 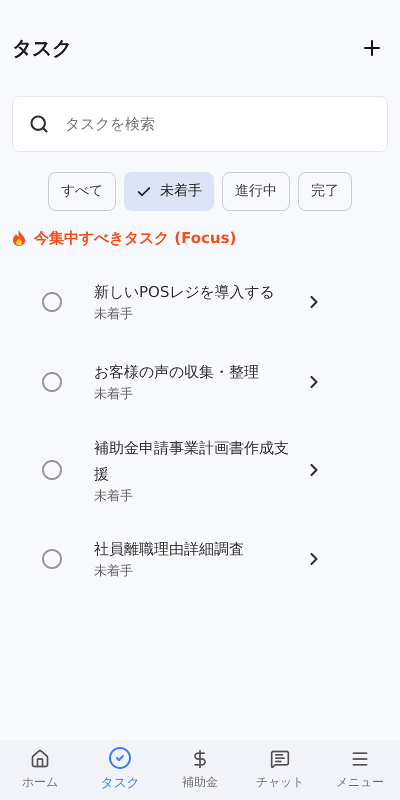 I want to click on search-input: タスクを検索, so click(x=218, y=124).